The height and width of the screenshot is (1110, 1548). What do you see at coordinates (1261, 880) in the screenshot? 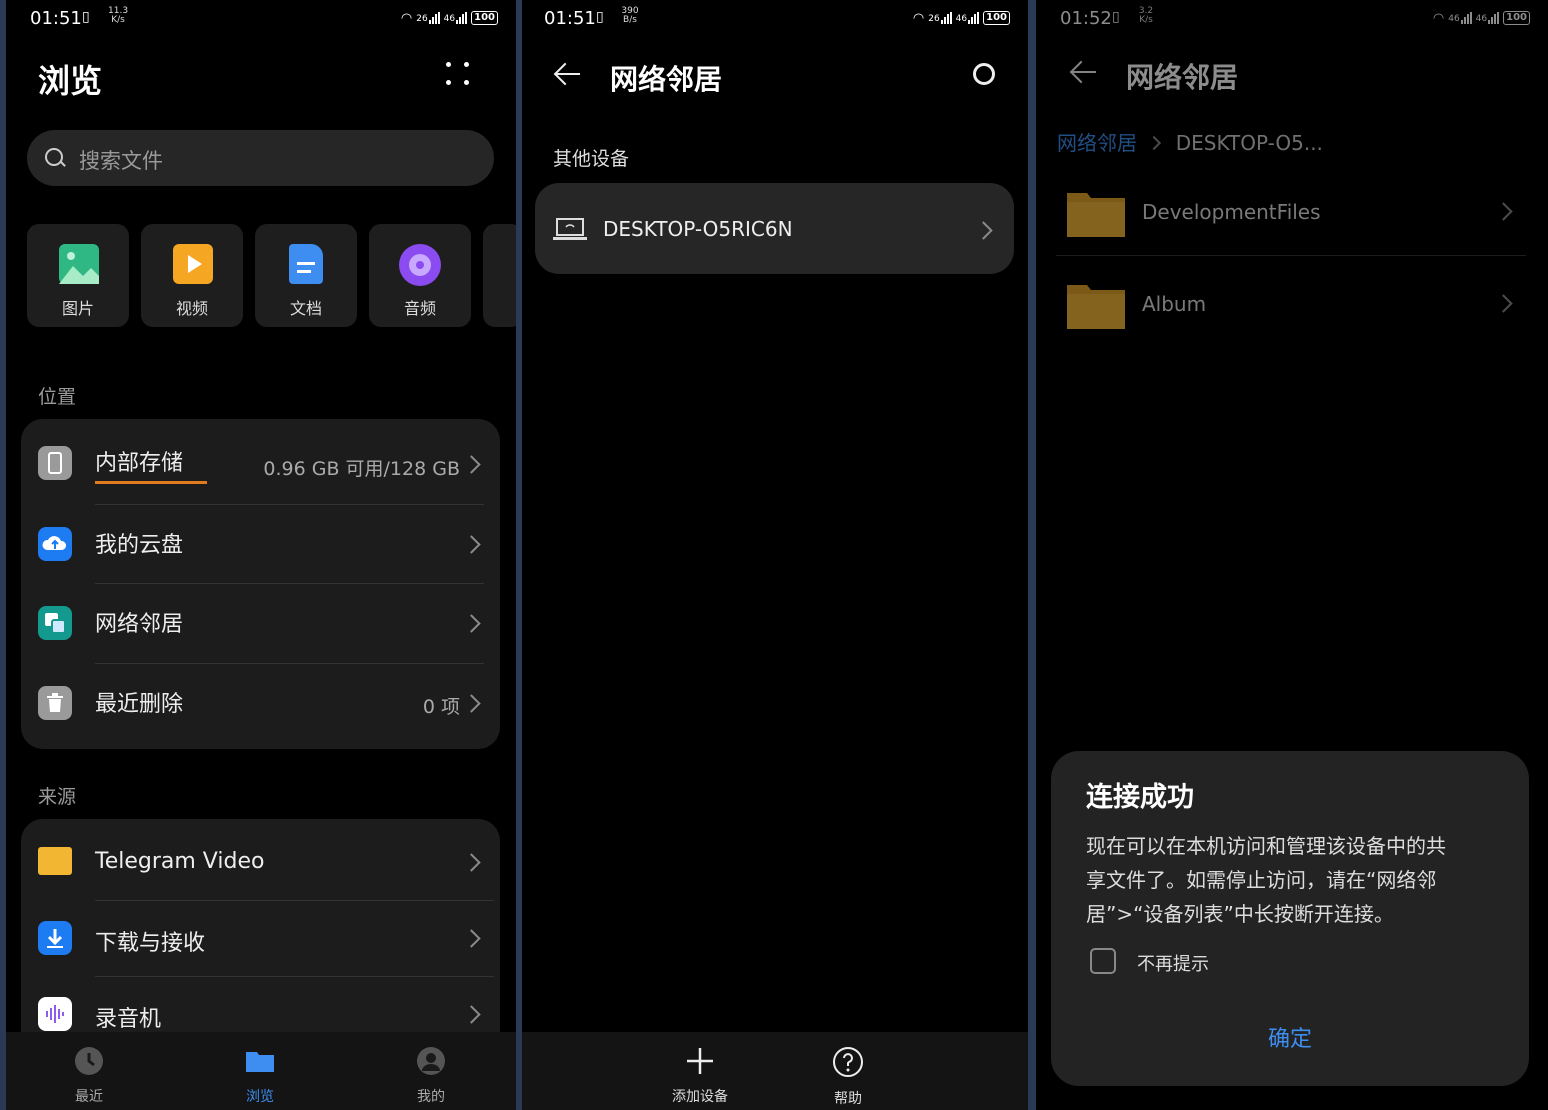
I see `dialog-message-line: 享文件了。如需停止访问，请在“网络邻` at bounding box center [1261, 880].